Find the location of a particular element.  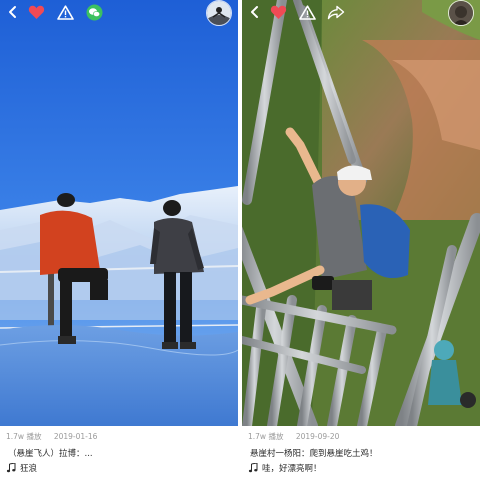

video-stats: 1.7w 播放 2019-01-16 is located at coordinates (56, 436).